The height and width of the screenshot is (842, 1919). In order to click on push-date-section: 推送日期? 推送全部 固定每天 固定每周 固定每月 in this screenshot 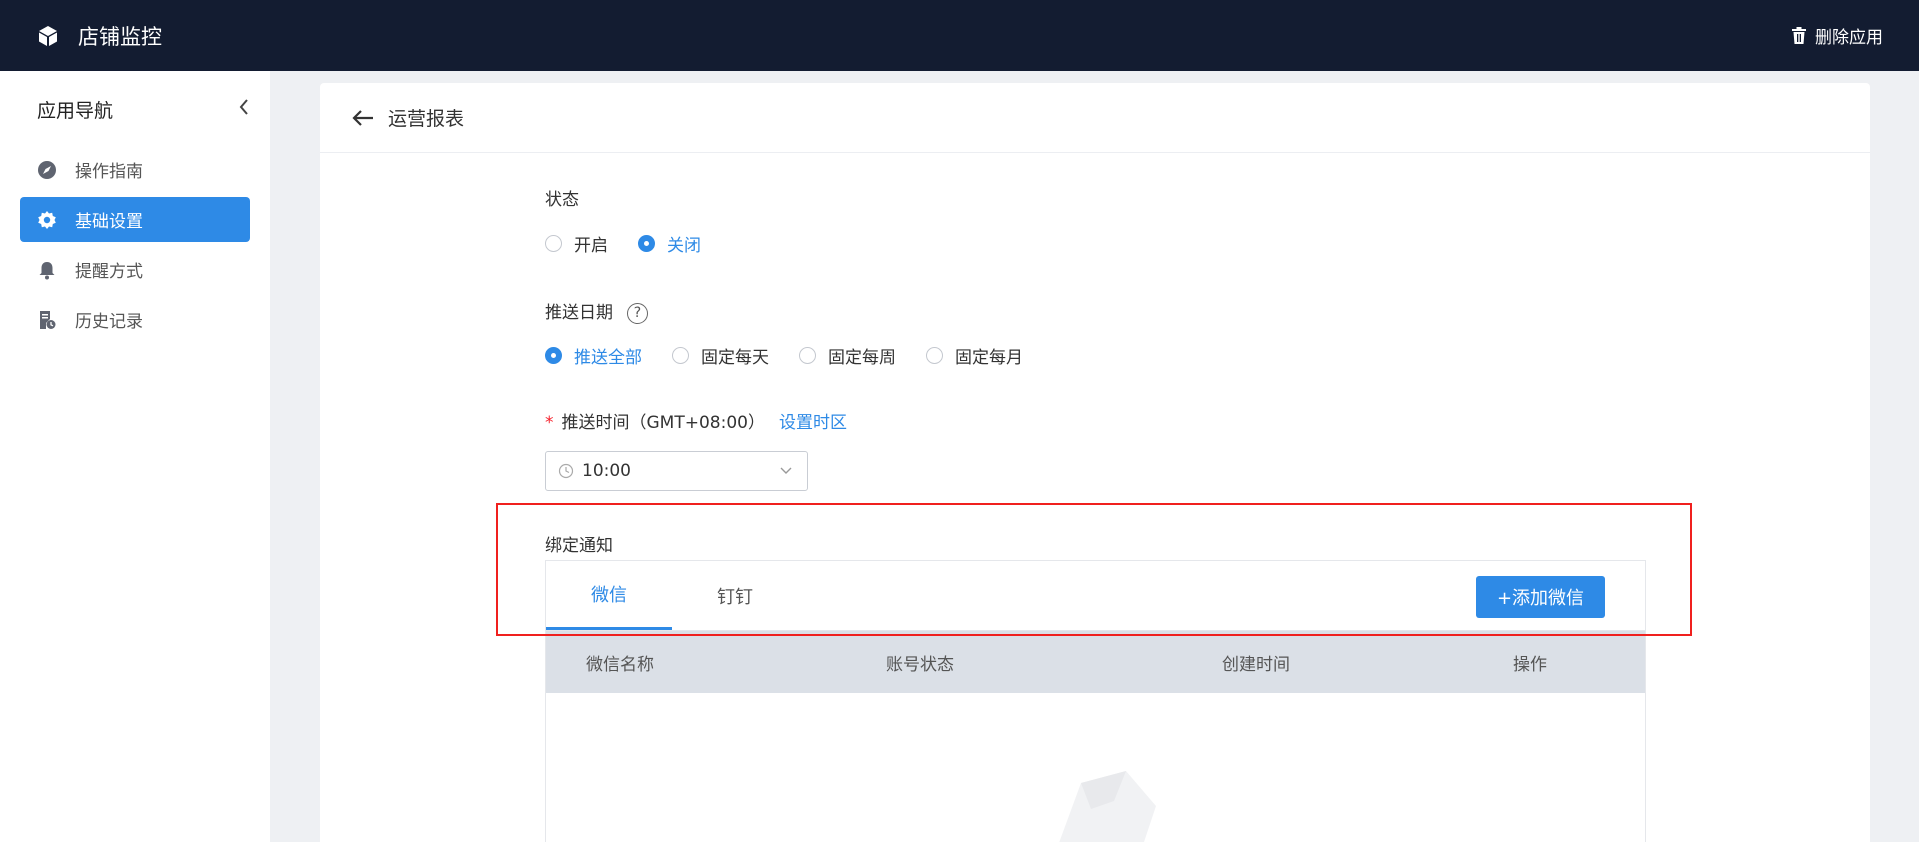, I will do `click(1095, 333)`.